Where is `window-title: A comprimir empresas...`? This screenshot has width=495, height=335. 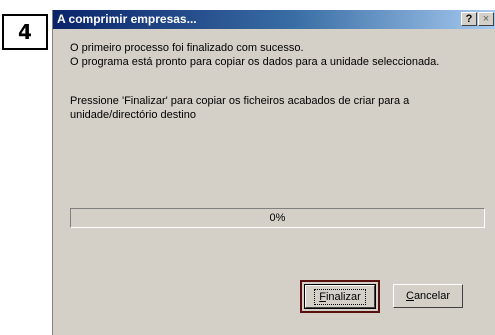 window-title: A comprimir empresas... is located at coordinates (127, 19).